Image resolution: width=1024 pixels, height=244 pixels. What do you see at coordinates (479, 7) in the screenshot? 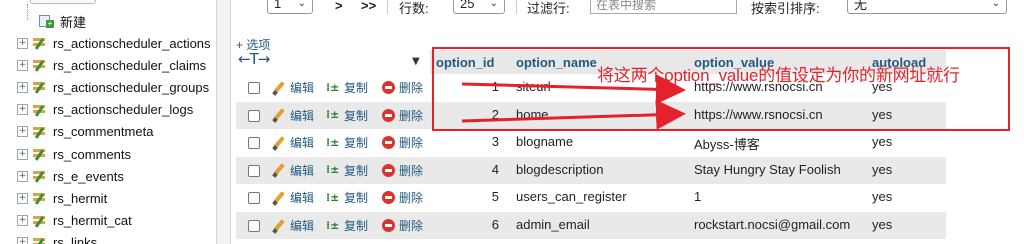
I see `rows-per-page-select: 25 ⌄` at bounding box center [479, 7].